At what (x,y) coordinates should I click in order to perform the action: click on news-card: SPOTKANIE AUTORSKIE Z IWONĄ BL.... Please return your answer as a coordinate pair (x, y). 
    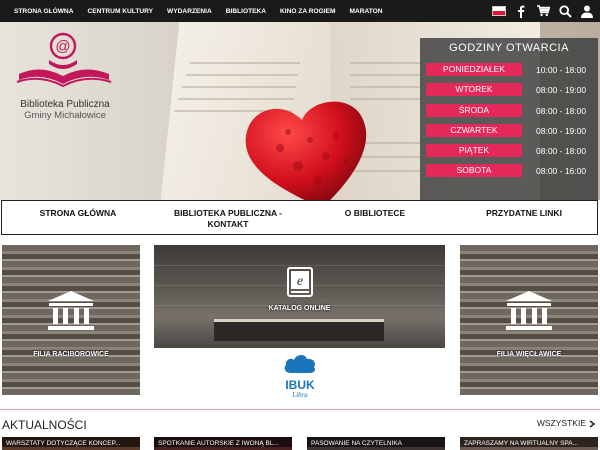
    Looking at the image, I should click on (223, 443).